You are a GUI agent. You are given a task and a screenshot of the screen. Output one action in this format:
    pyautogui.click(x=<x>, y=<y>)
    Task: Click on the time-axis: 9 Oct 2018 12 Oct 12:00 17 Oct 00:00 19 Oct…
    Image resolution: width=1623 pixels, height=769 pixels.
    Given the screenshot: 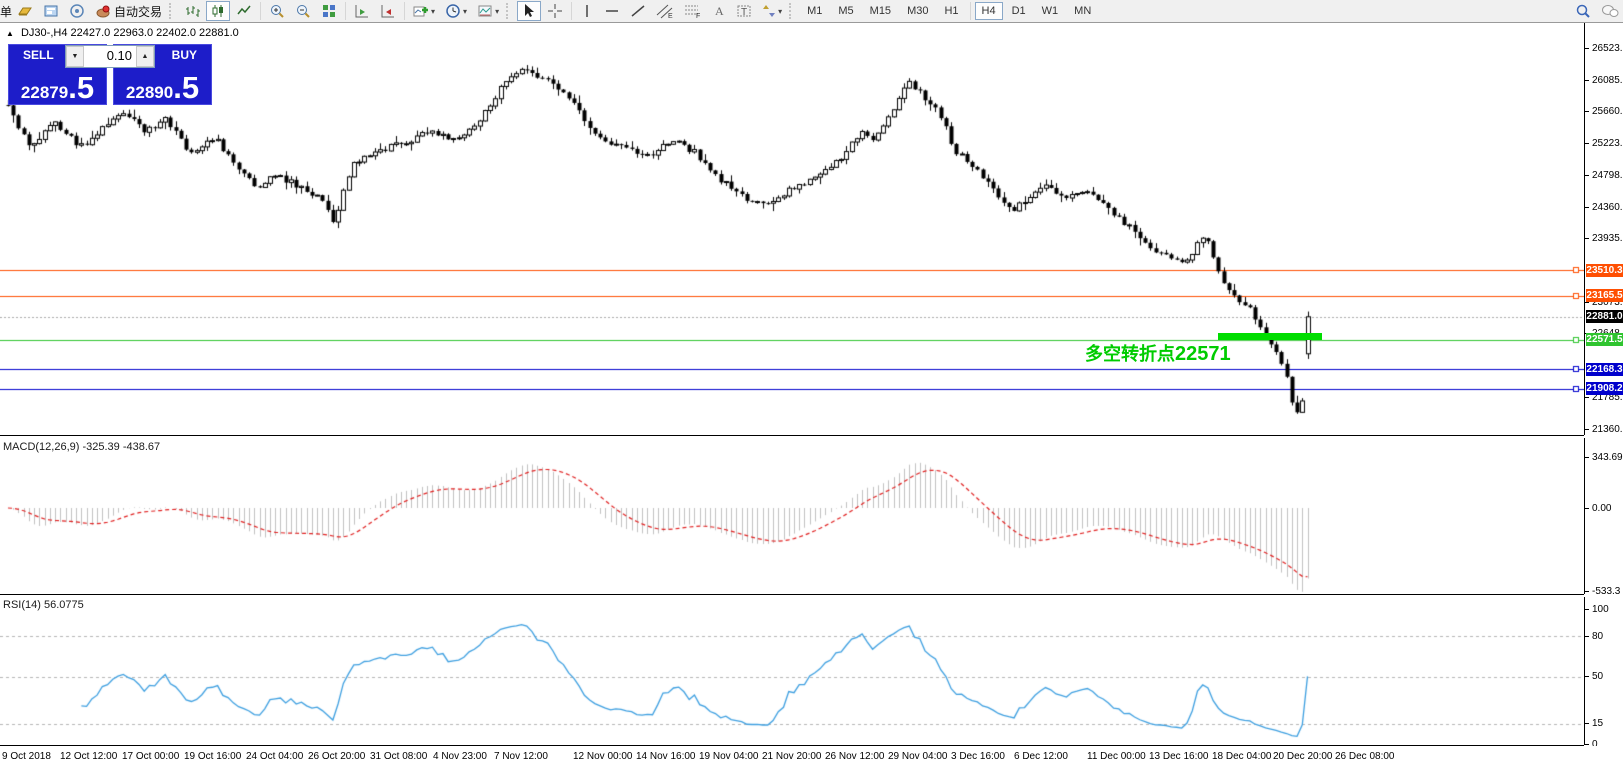 What is the action you would take?
    pyautogui.click(x=811, y=757)
    